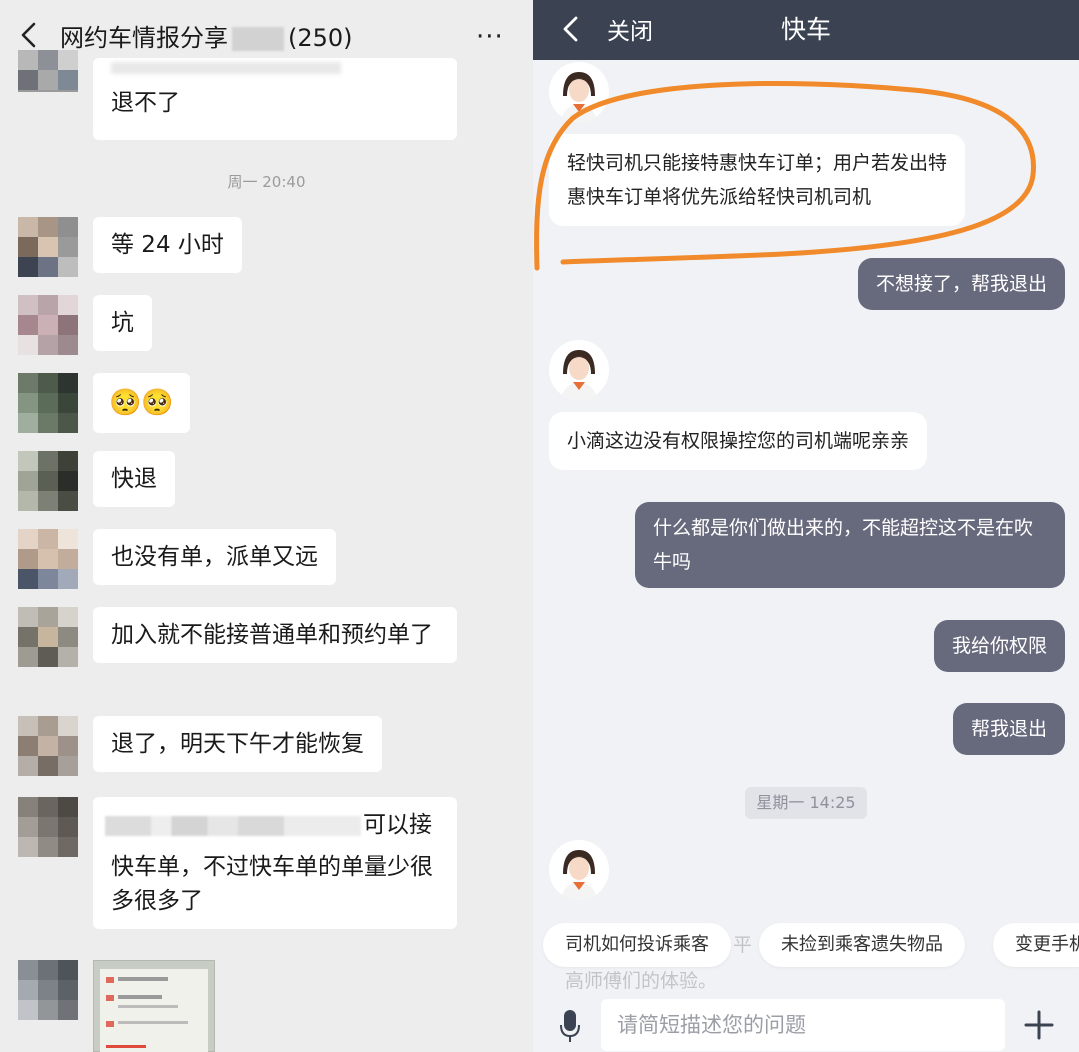 The width and height of the screenshot is (1079, 1052). I want to click on chat-bubble: 可以接 快车单，不过快车单的单量少很多很多了, so click(275, 863).